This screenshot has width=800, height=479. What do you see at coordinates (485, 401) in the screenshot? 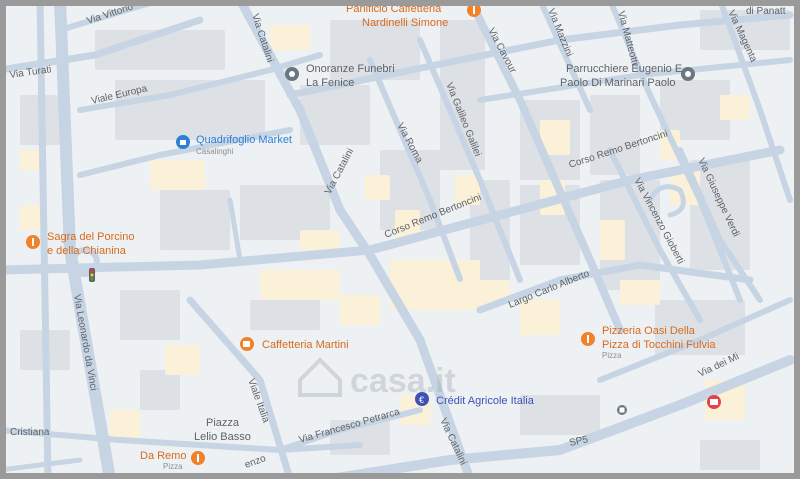
I see `poi-credit-agricole-name: Crédit Agricole Italia` at bounding box center [485, 401].